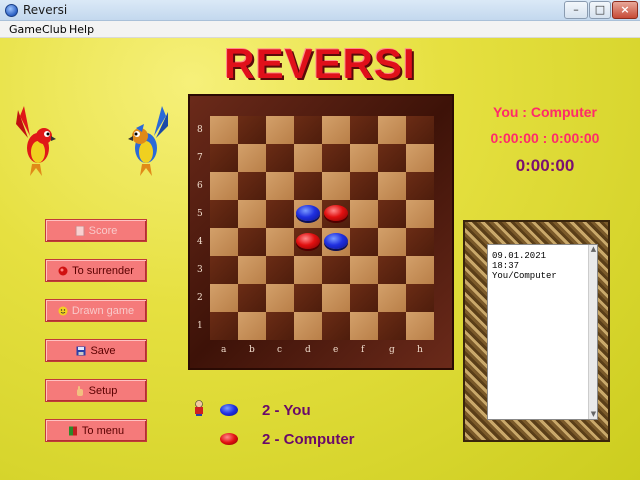  Describe the element at coordinates (336, 158) in the screenshot. I see `board-square-e7` at that location.